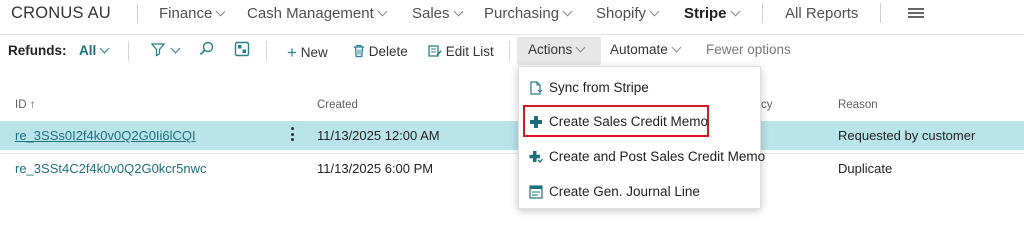 Image resolution: width=1024 pixels, height=250 pixels. What do you see at coordinates (639, 88) in the screenshot?
I see `menu-item-sync-from-stripe: Sync from Stripe` at bounding box center [639, 88].